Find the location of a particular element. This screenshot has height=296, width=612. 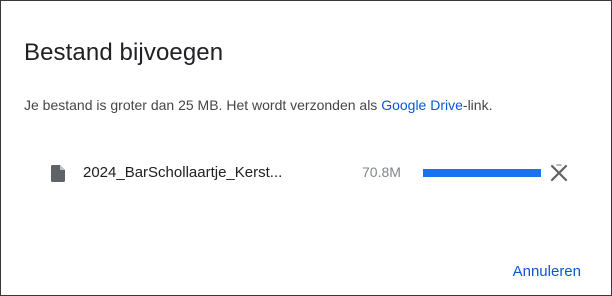

close-icon is located at coordinates (559, 173).